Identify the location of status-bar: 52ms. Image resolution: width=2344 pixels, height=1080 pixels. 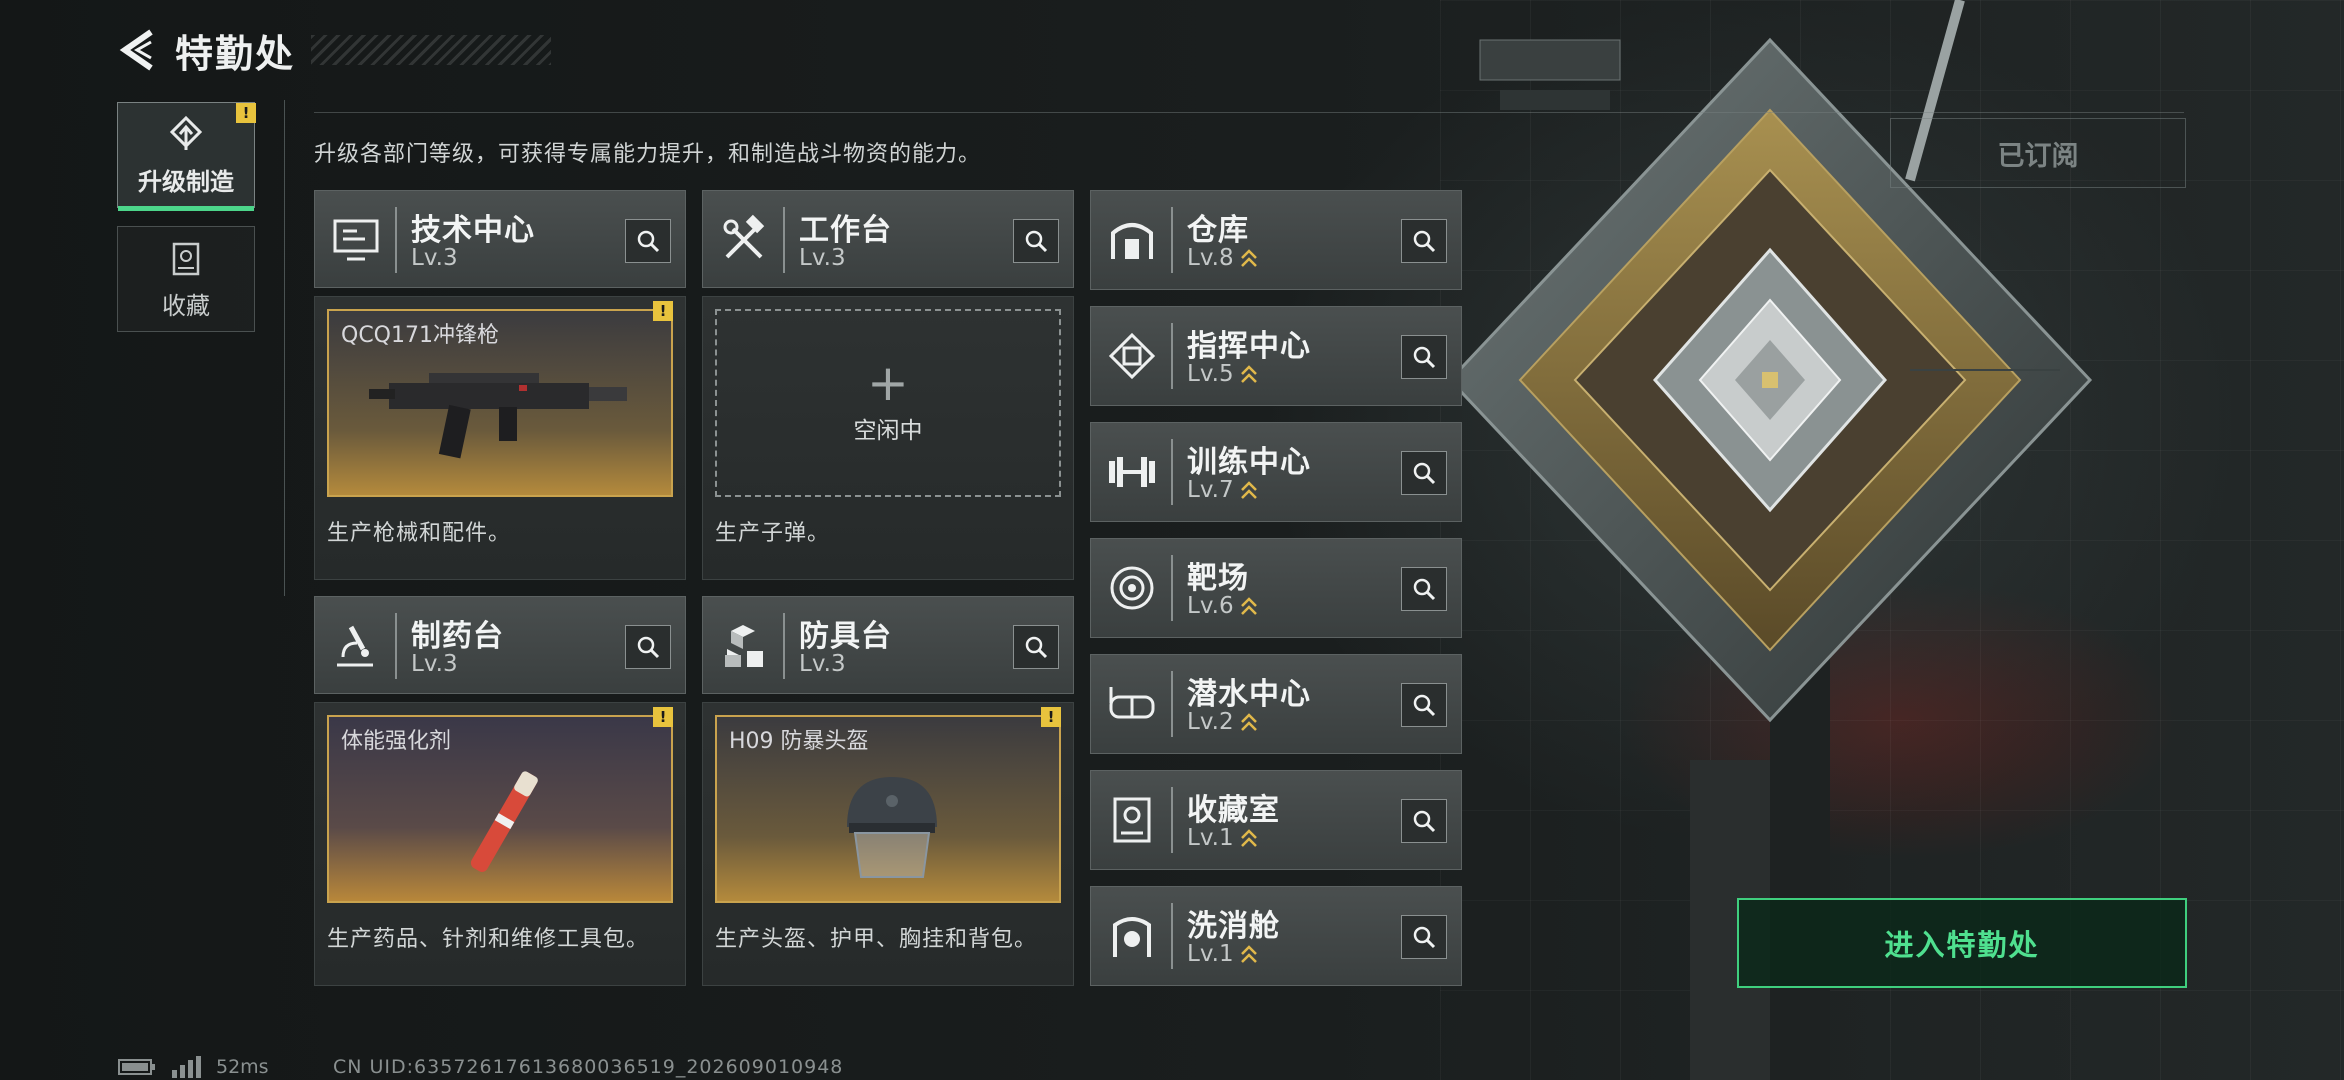
(193, 1067).